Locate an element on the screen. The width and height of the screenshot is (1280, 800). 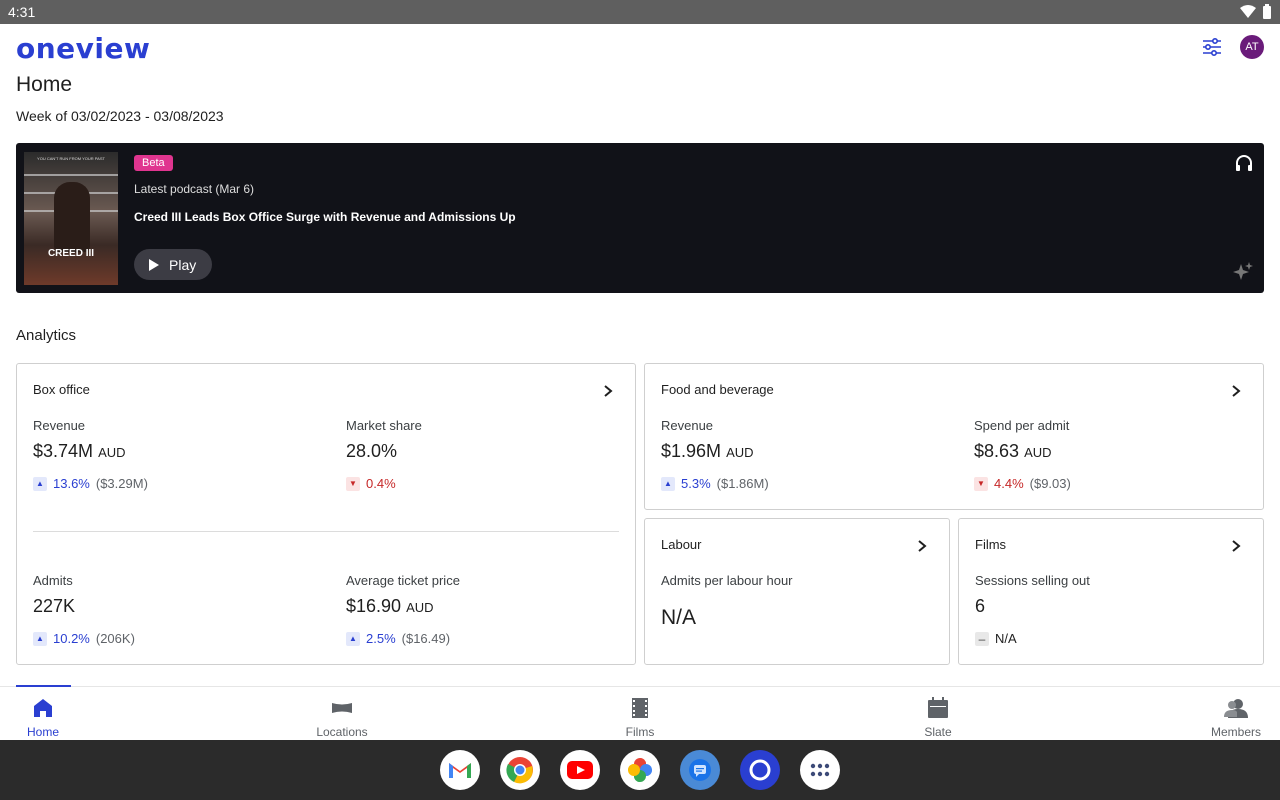
fb-spend-per-admit: Spend per admit $8.63 AUD ▼ 4.4% ($9.03) is located at coordinates (1022, 454).